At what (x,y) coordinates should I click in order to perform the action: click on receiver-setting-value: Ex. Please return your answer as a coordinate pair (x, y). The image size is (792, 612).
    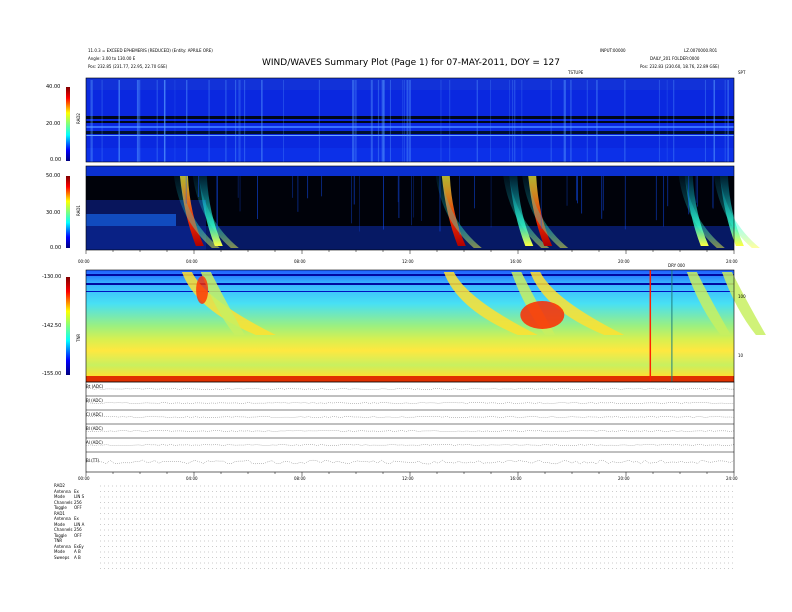
    Looking at the image, I should click on (76, 518).